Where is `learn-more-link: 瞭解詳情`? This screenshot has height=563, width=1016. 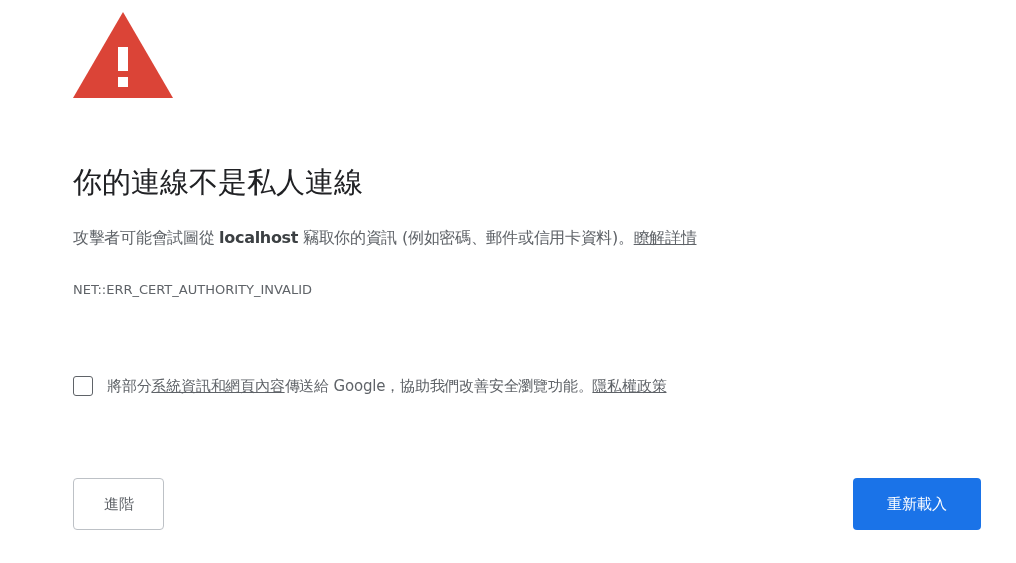 learn-more-link: 瞭解詳情 is located at coordinates (665, 237).